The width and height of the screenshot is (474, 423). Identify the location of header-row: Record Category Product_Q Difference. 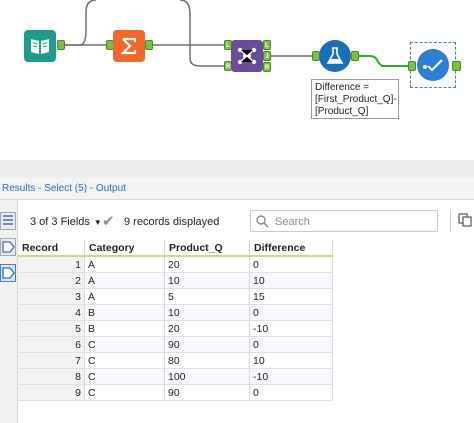
(175, 248).